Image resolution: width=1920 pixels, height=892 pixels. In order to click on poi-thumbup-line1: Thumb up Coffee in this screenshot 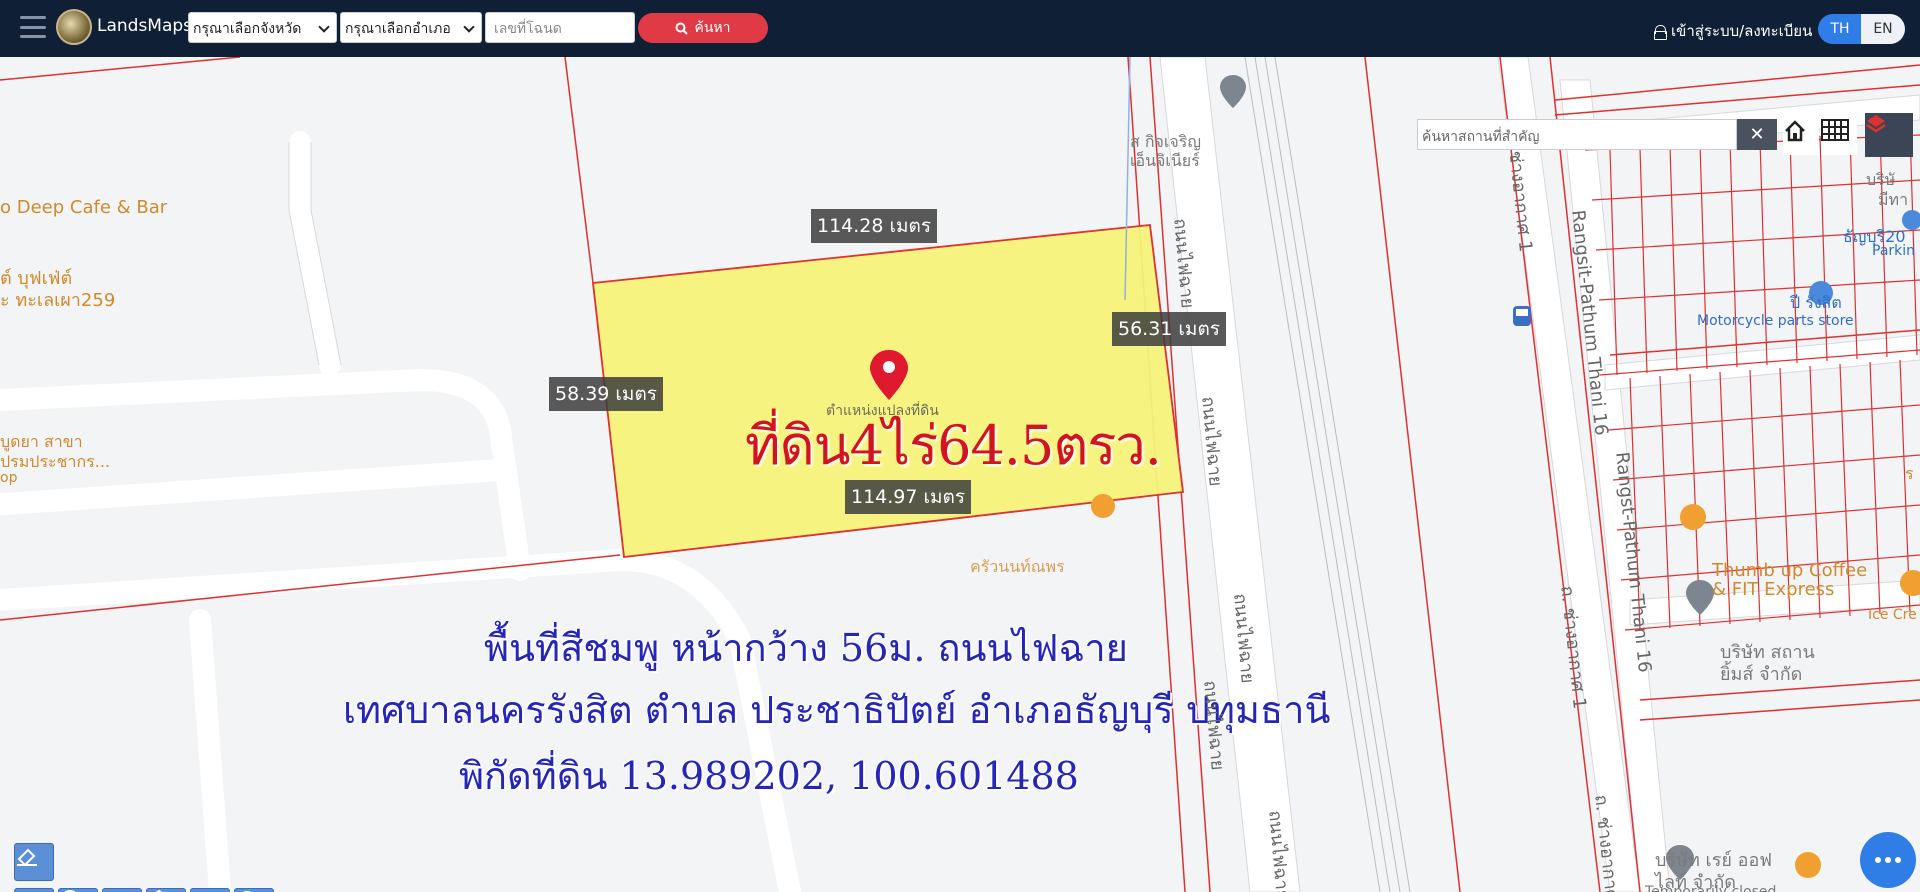, I will do `click(1789, 570)`.